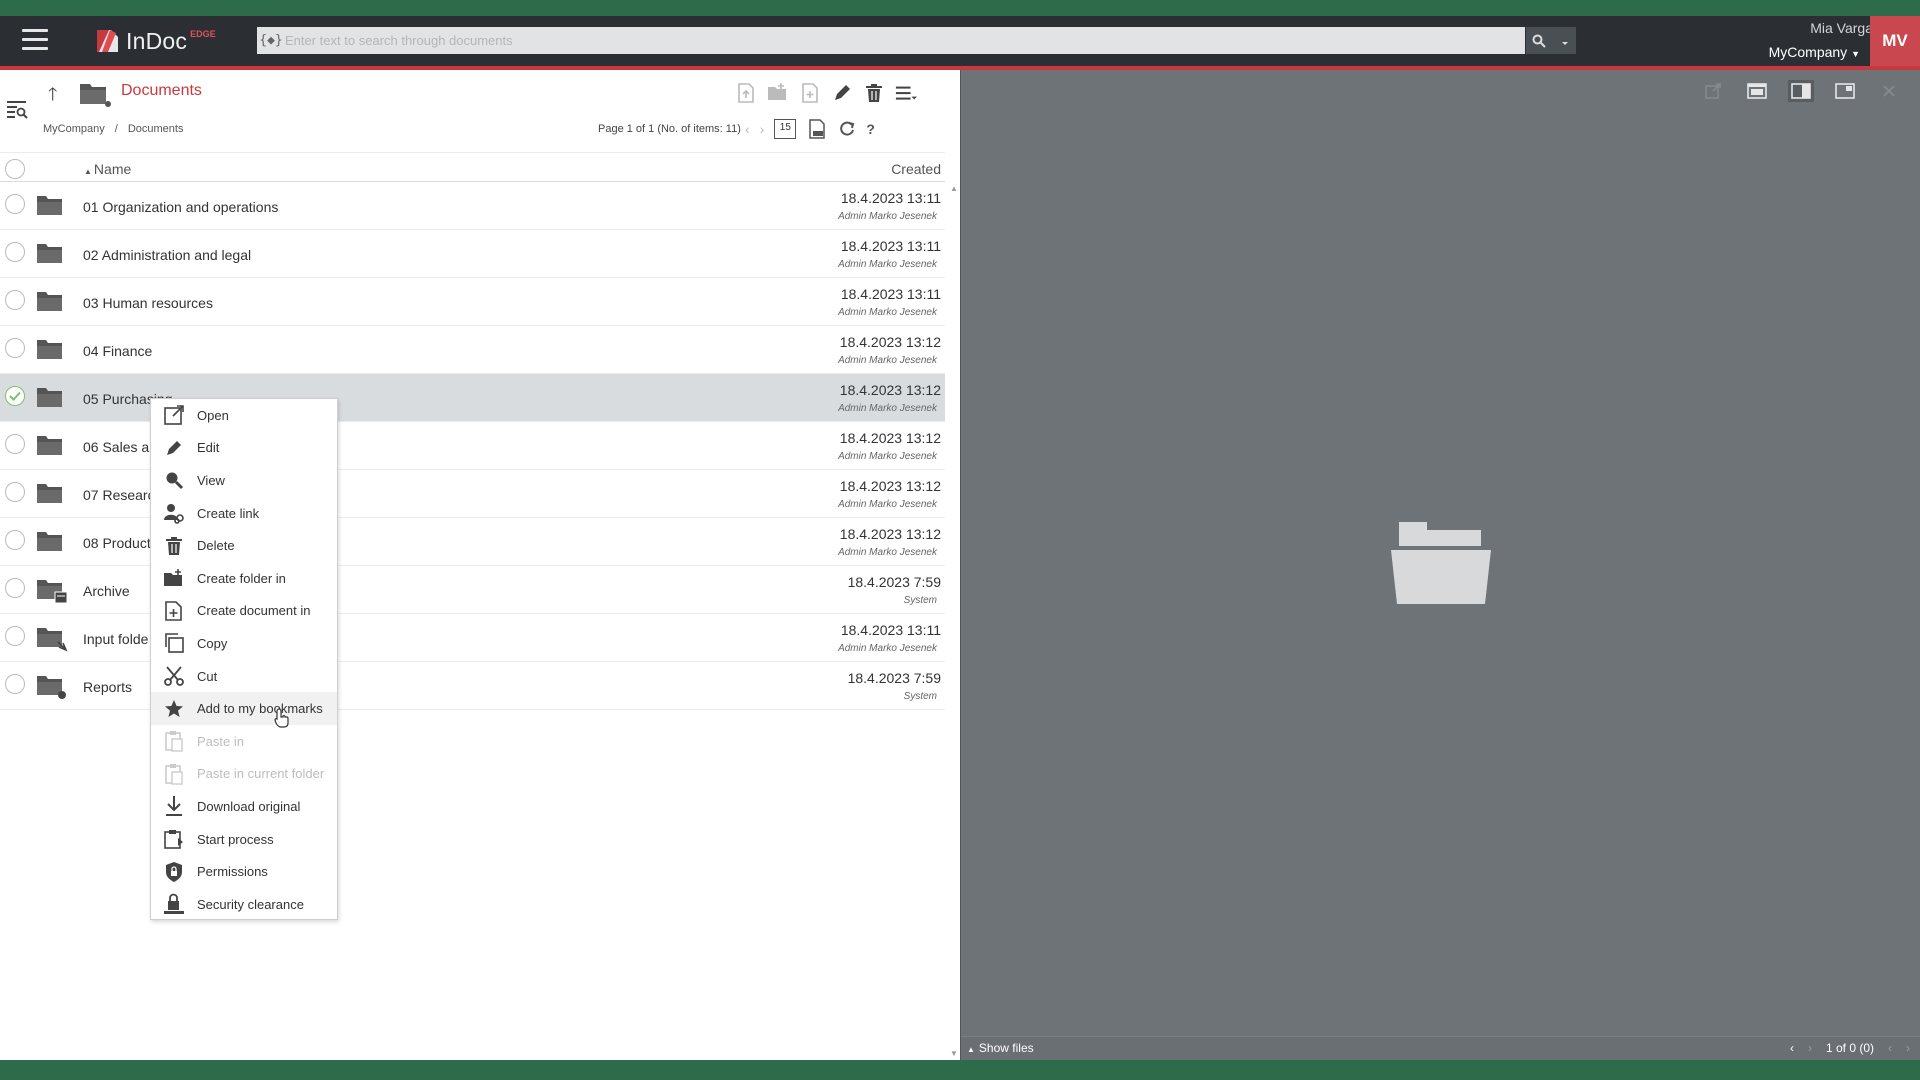 The image size is (1920, 1080). What do you see at coordinates (916, 169) in the screenshot?
I see `column-header-created: Created` at bounding box center [916, 169].